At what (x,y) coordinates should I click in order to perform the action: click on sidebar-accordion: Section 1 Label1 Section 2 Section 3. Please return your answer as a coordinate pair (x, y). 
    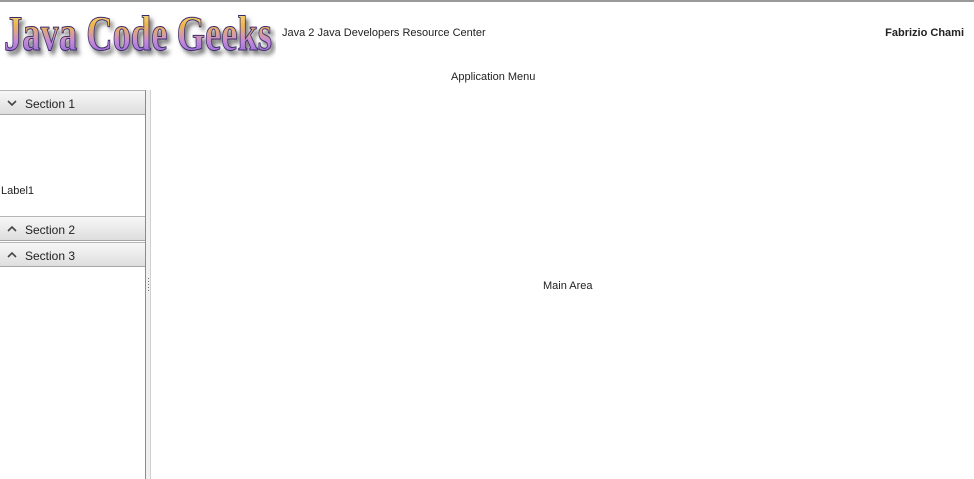
    Looking at the image, I should click on (73, 284).